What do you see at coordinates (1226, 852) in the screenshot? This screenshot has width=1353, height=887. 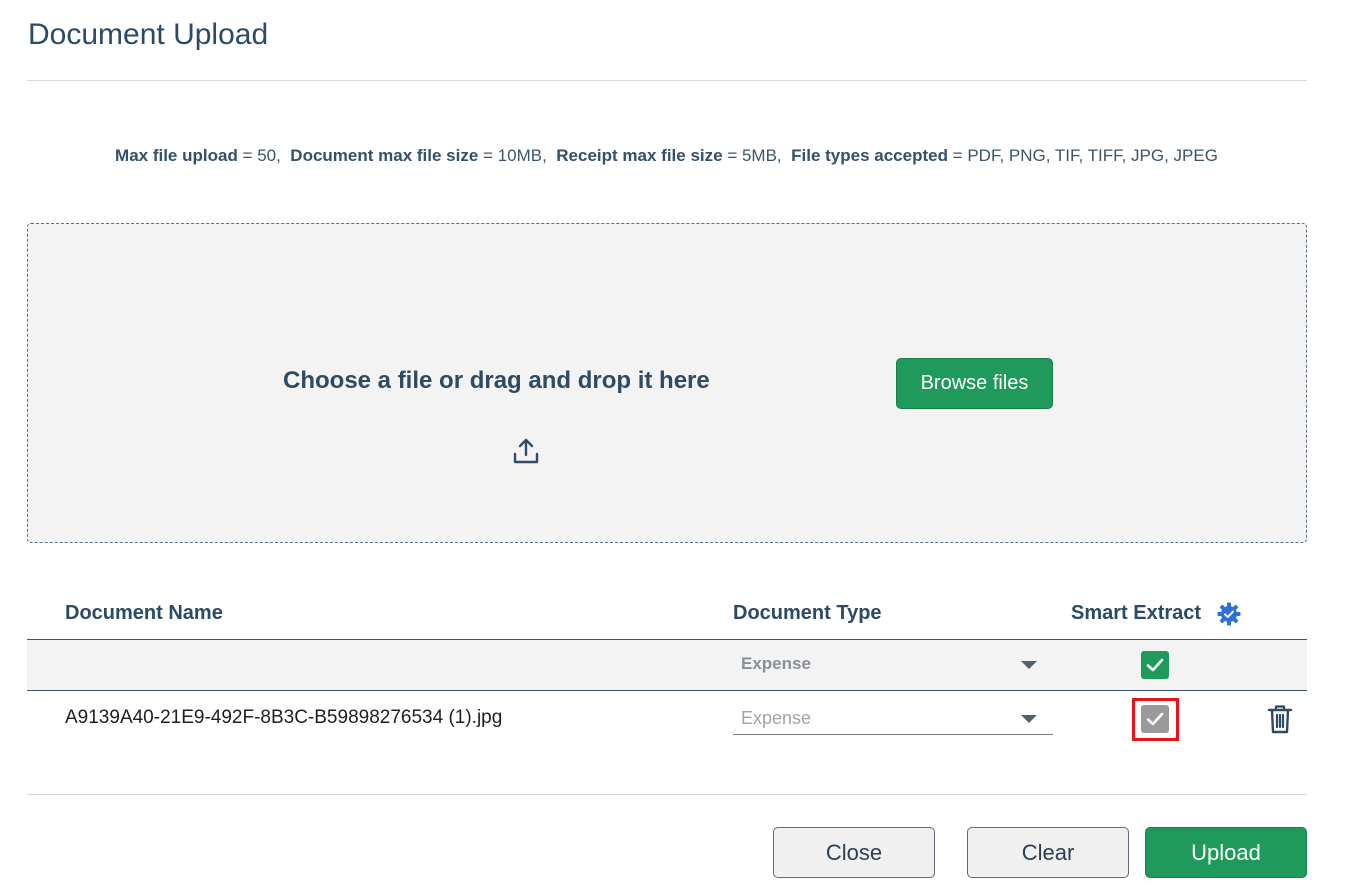 I see `upload-button: Upload` at bounding box center [1226, 852].